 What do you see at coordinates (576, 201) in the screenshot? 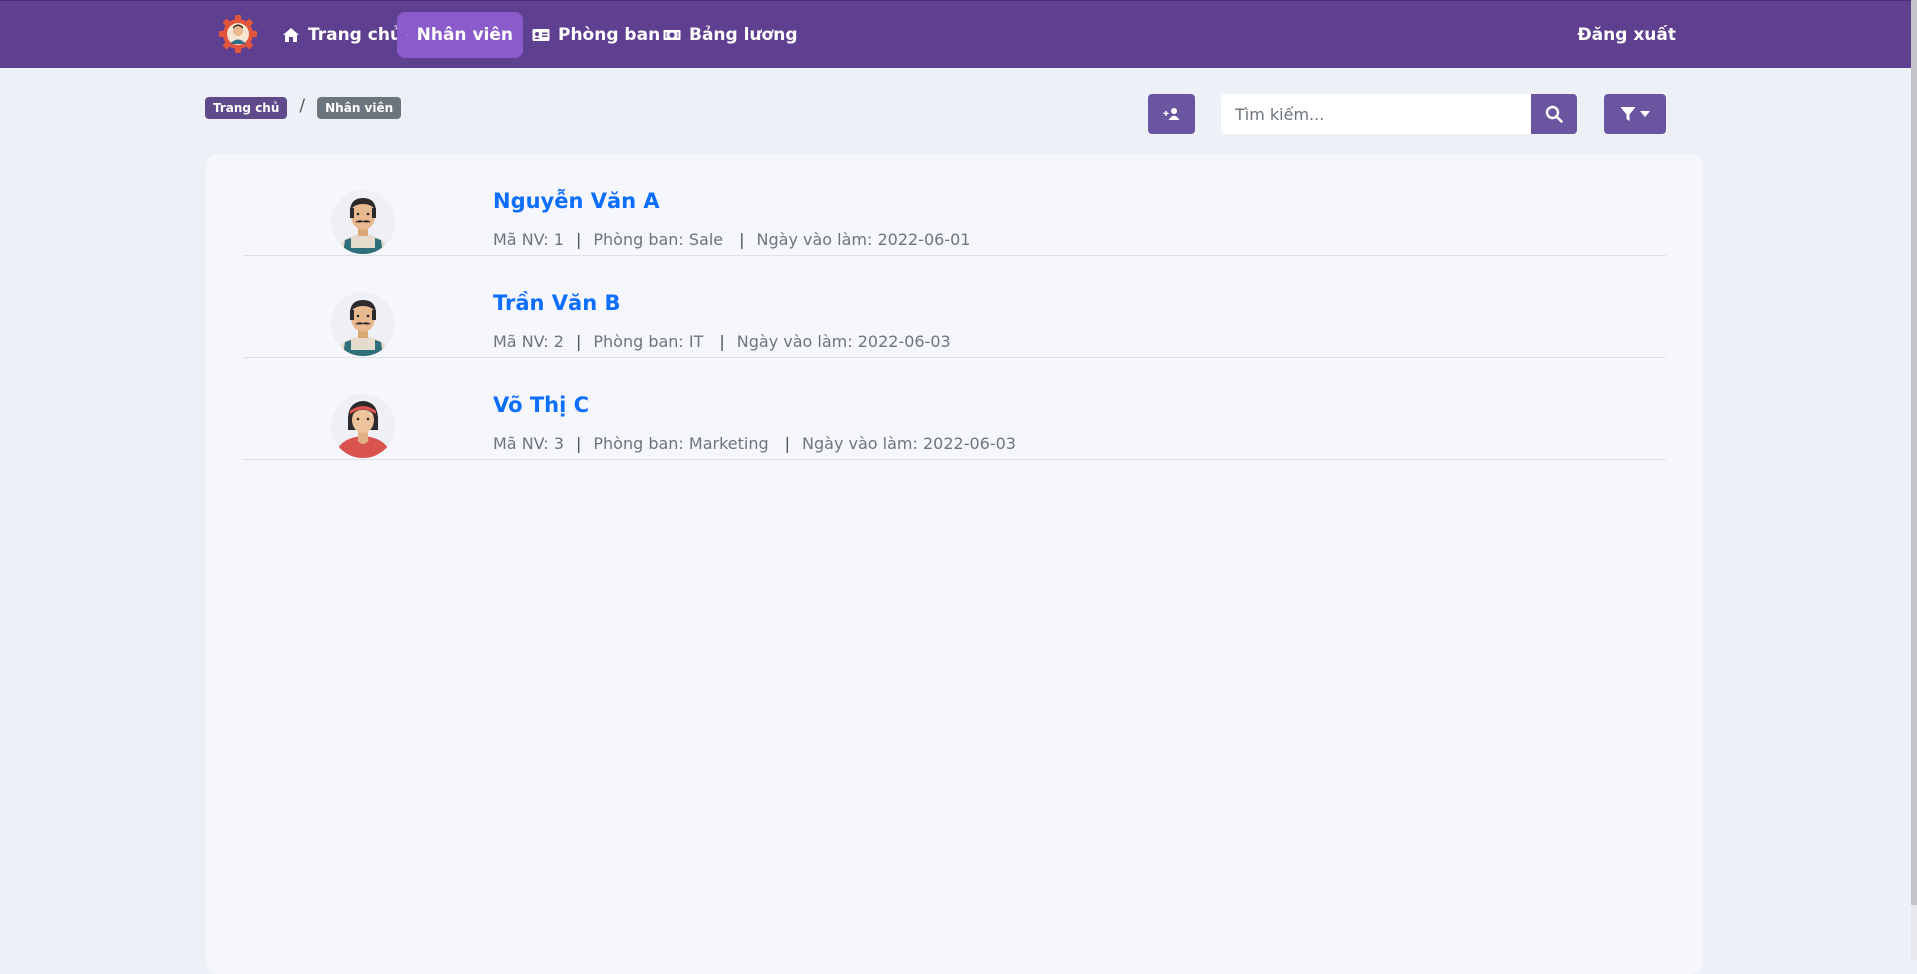
I see `employee-name-link: Nguyễn Văn A` at bounding box center [576, 201].